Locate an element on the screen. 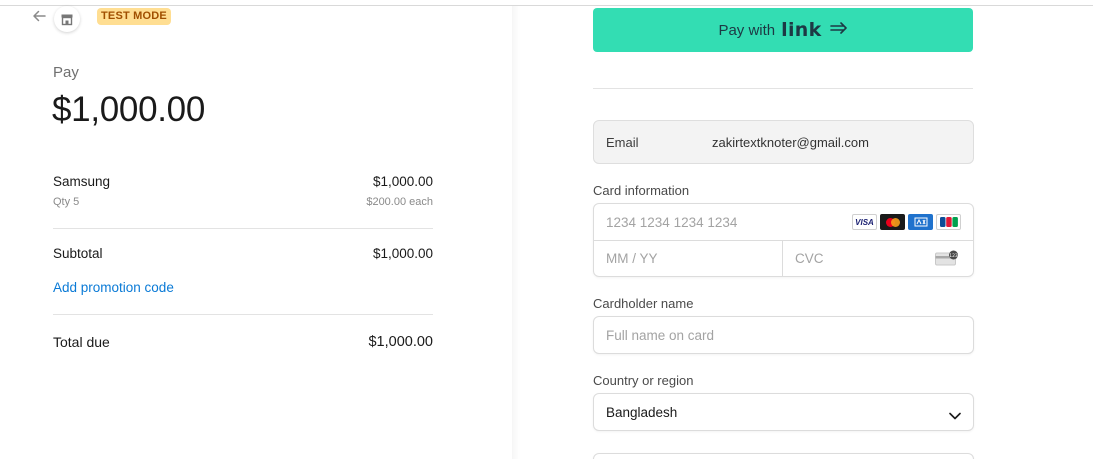 Image resolution: width=1093 pixels, height=459 pixels. cardholder-name-input: Full name on card is located at coordinates (783, 335).